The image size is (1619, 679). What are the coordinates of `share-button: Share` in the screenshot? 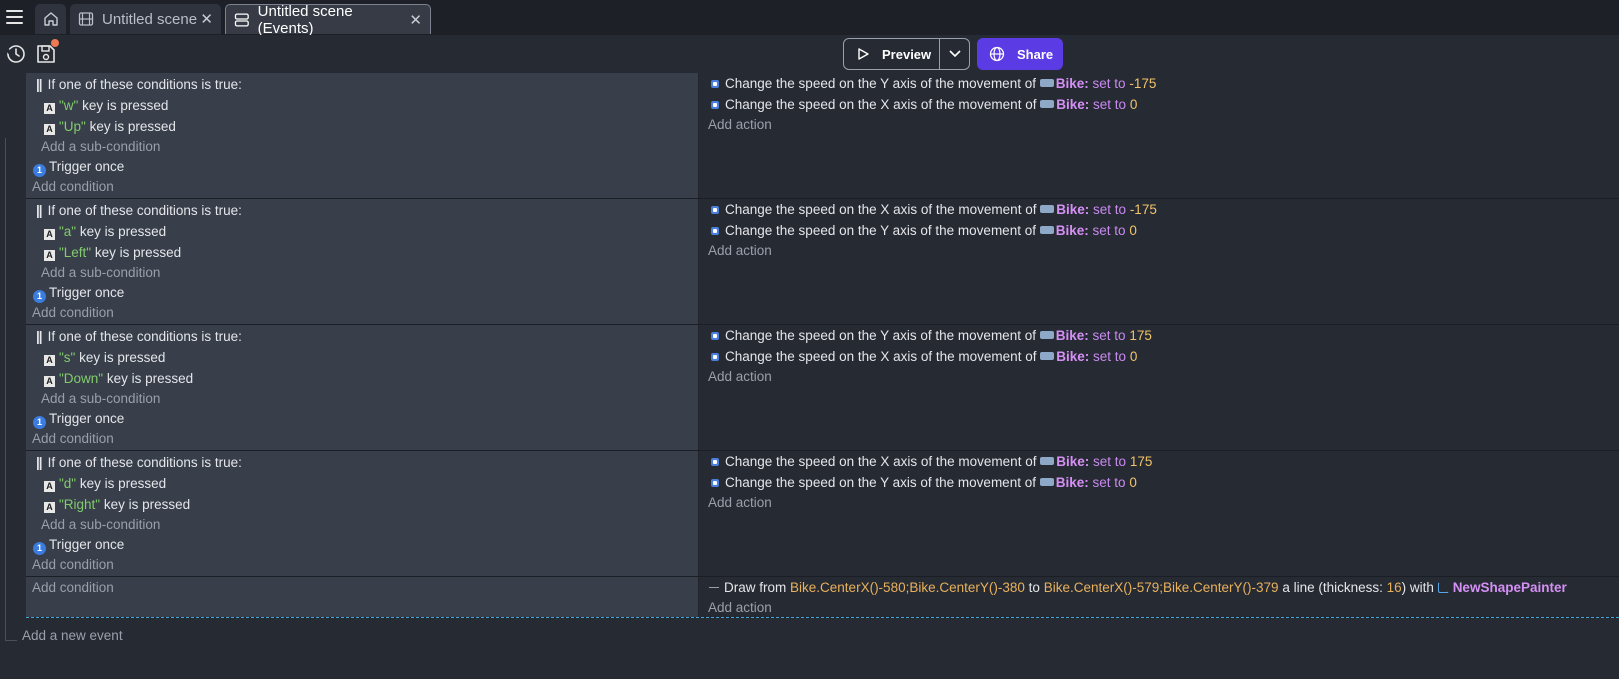 It's located at (1020, 54).